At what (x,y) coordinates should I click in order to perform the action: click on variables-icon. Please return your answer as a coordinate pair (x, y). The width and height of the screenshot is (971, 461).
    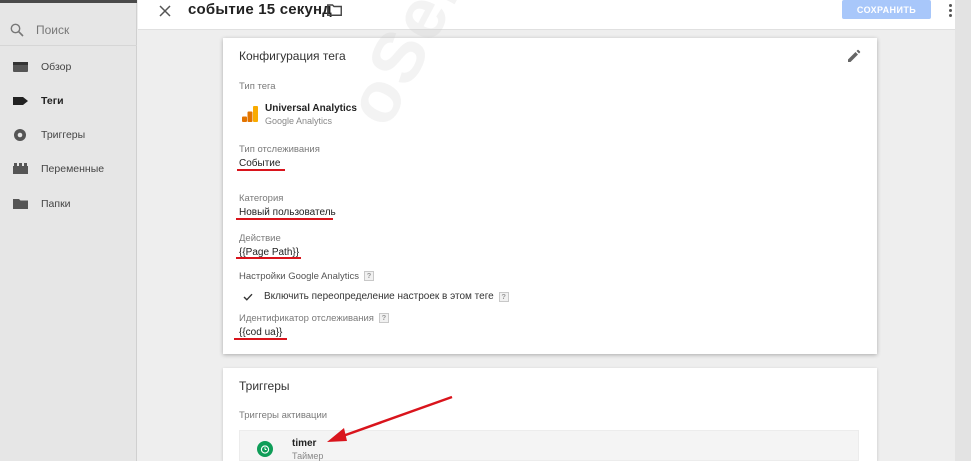
    Looking at the image, I should click on (20, 169).